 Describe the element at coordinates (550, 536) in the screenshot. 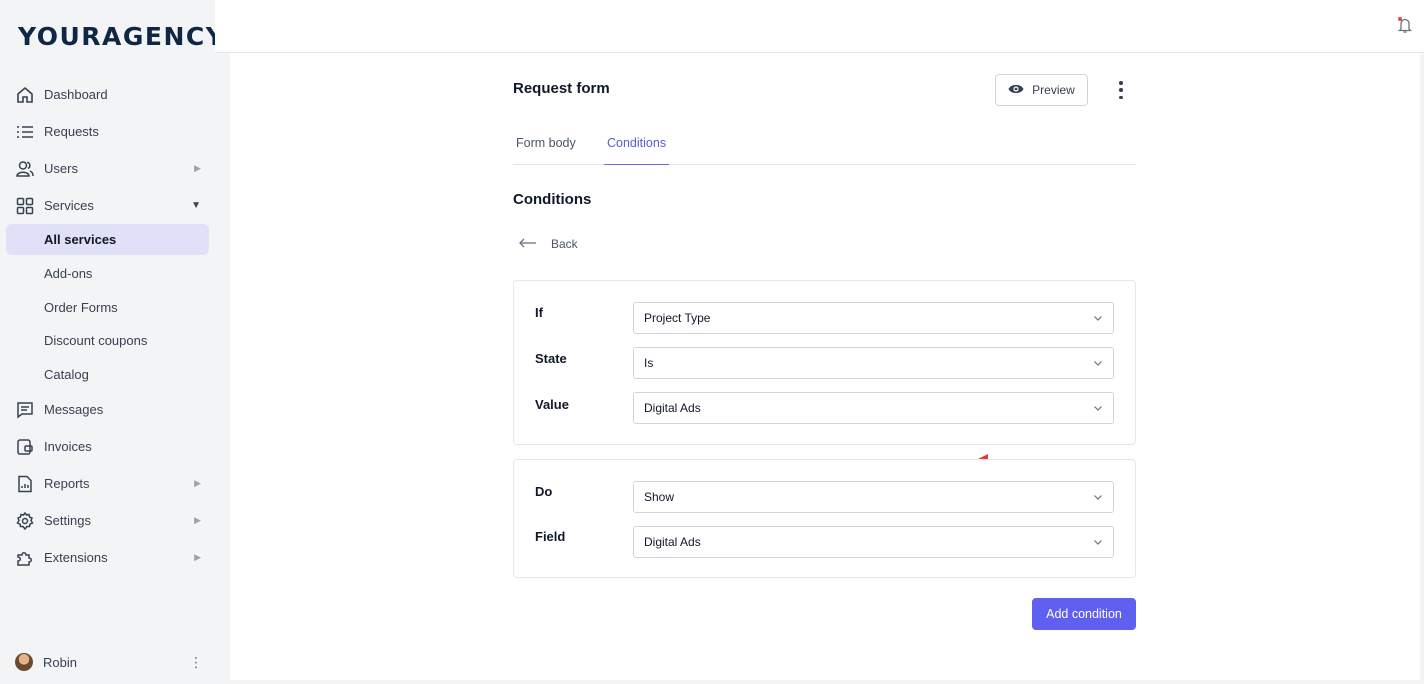

I see `field-label: Field` at that location.